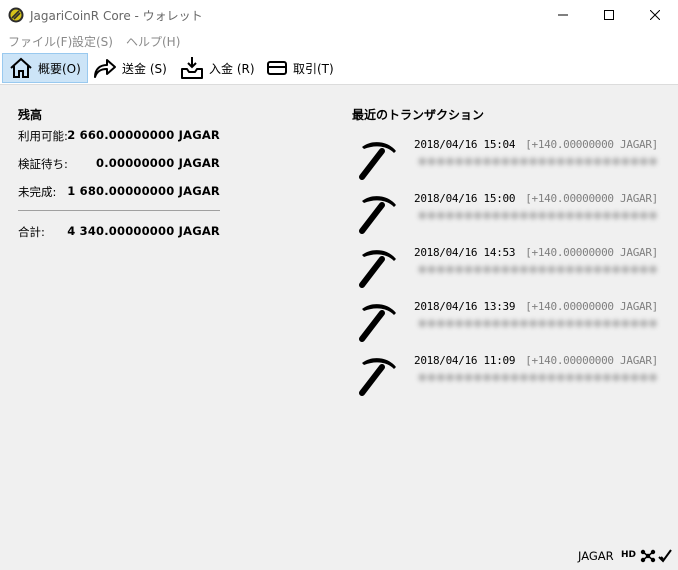  Describe the element at coordinates (418, 115) in the screenshot. I see `recent-transactions-title: 最近のトランザクション` at that location.